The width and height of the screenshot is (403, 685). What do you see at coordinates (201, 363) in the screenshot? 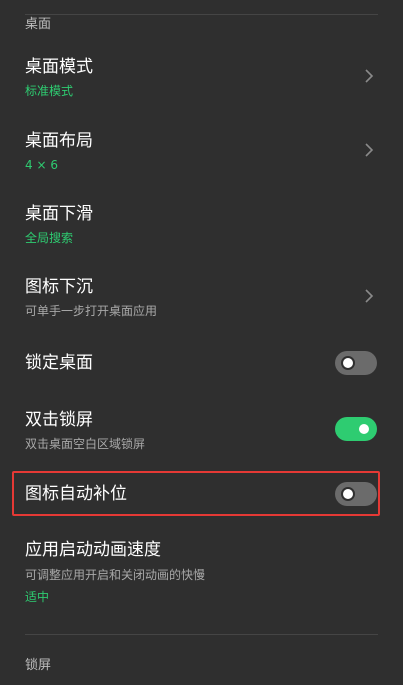
I see `setting-lock-desktop: 锁定桌面` at bounding box center [201, 363].